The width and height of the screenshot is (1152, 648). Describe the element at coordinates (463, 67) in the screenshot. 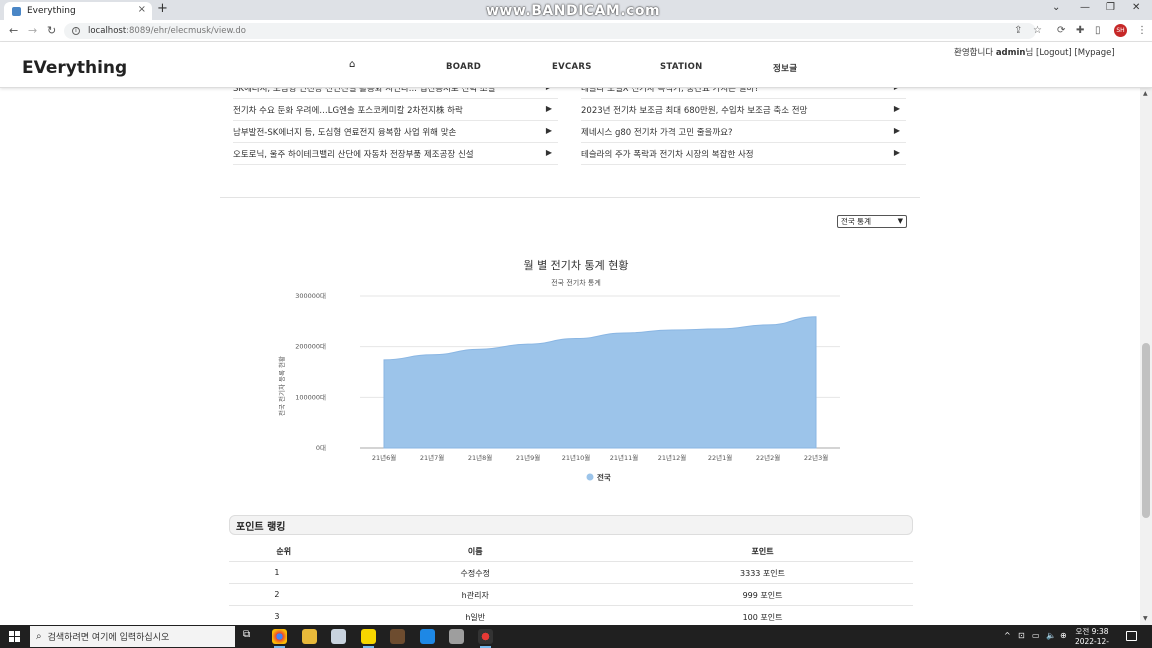

I see `nav-board: BOARD` at that location.